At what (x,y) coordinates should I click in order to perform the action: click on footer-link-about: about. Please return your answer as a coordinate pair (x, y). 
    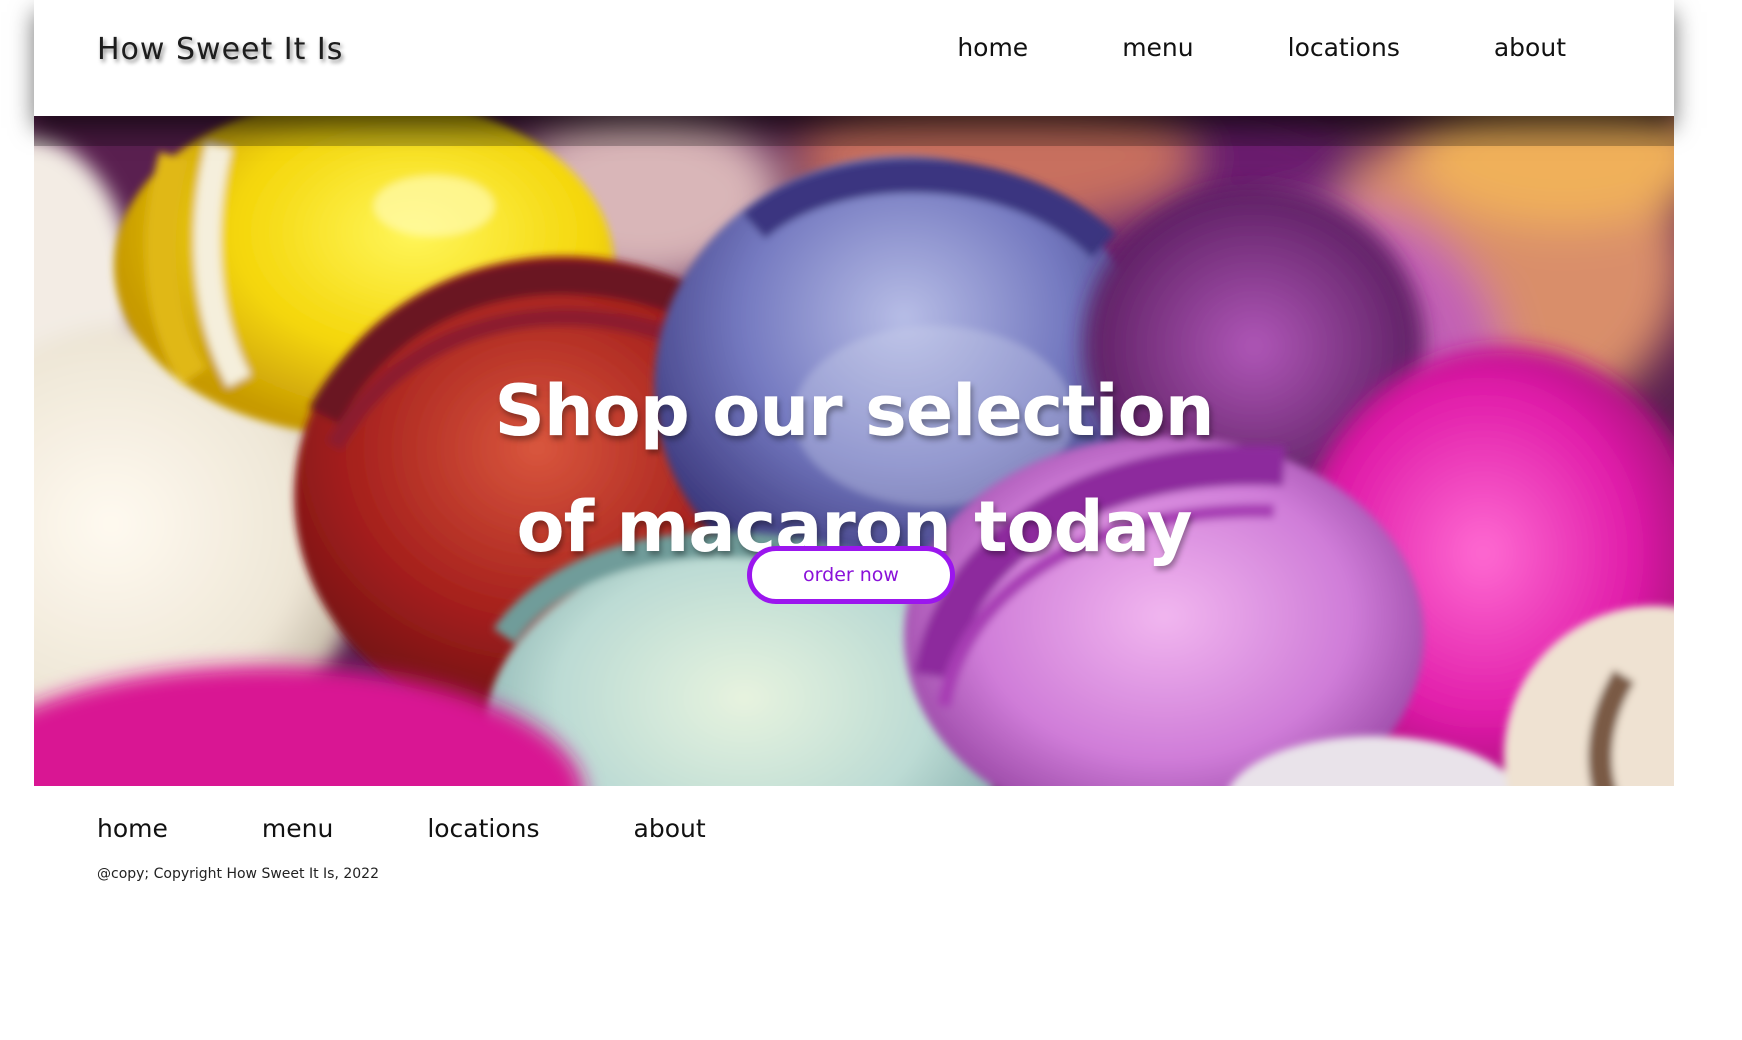
    Looking at the image, I should click on (670, 828).